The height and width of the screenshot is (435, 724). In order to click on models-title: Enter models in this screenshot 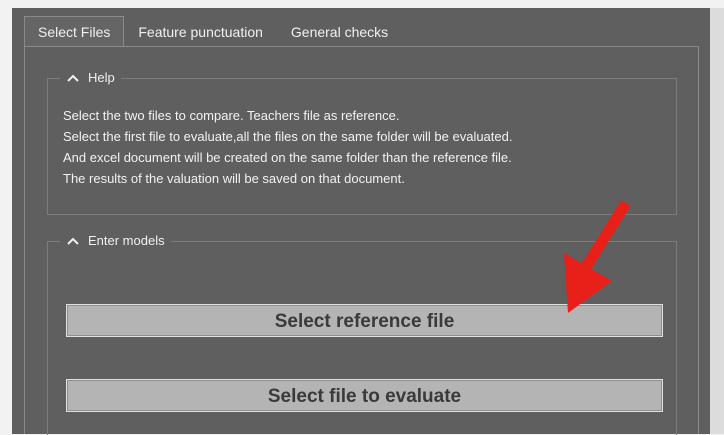, I will do `click(126, 240)`.